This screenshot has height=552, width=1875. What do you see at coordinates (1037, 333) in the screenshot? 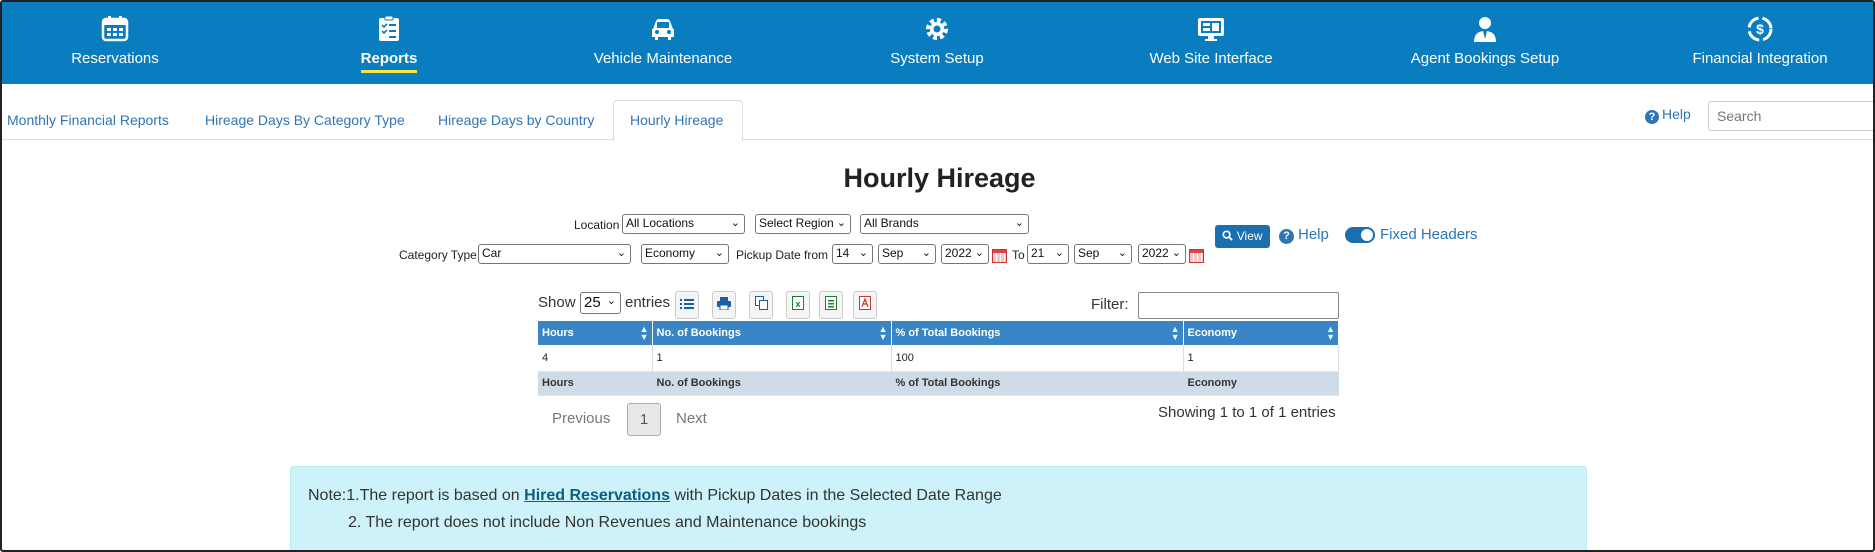
I see `column-header-percent: % of Total Bookings ▲ ▼` at bounding box center [1037, 333].